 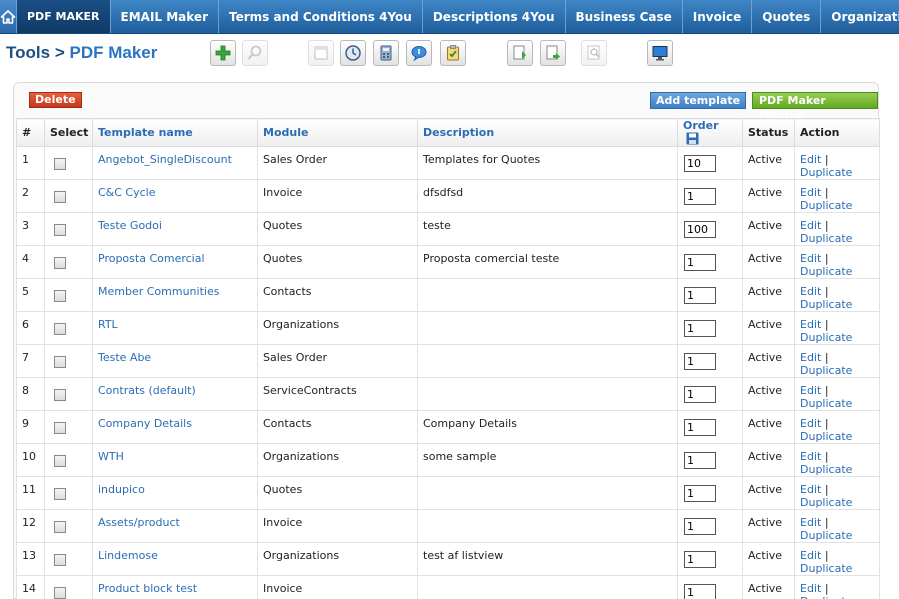 What do you see at coordinates (139, 522) in the screenshot?
I see `template-name-link: Assets/product` at bounding box center [139, 522].